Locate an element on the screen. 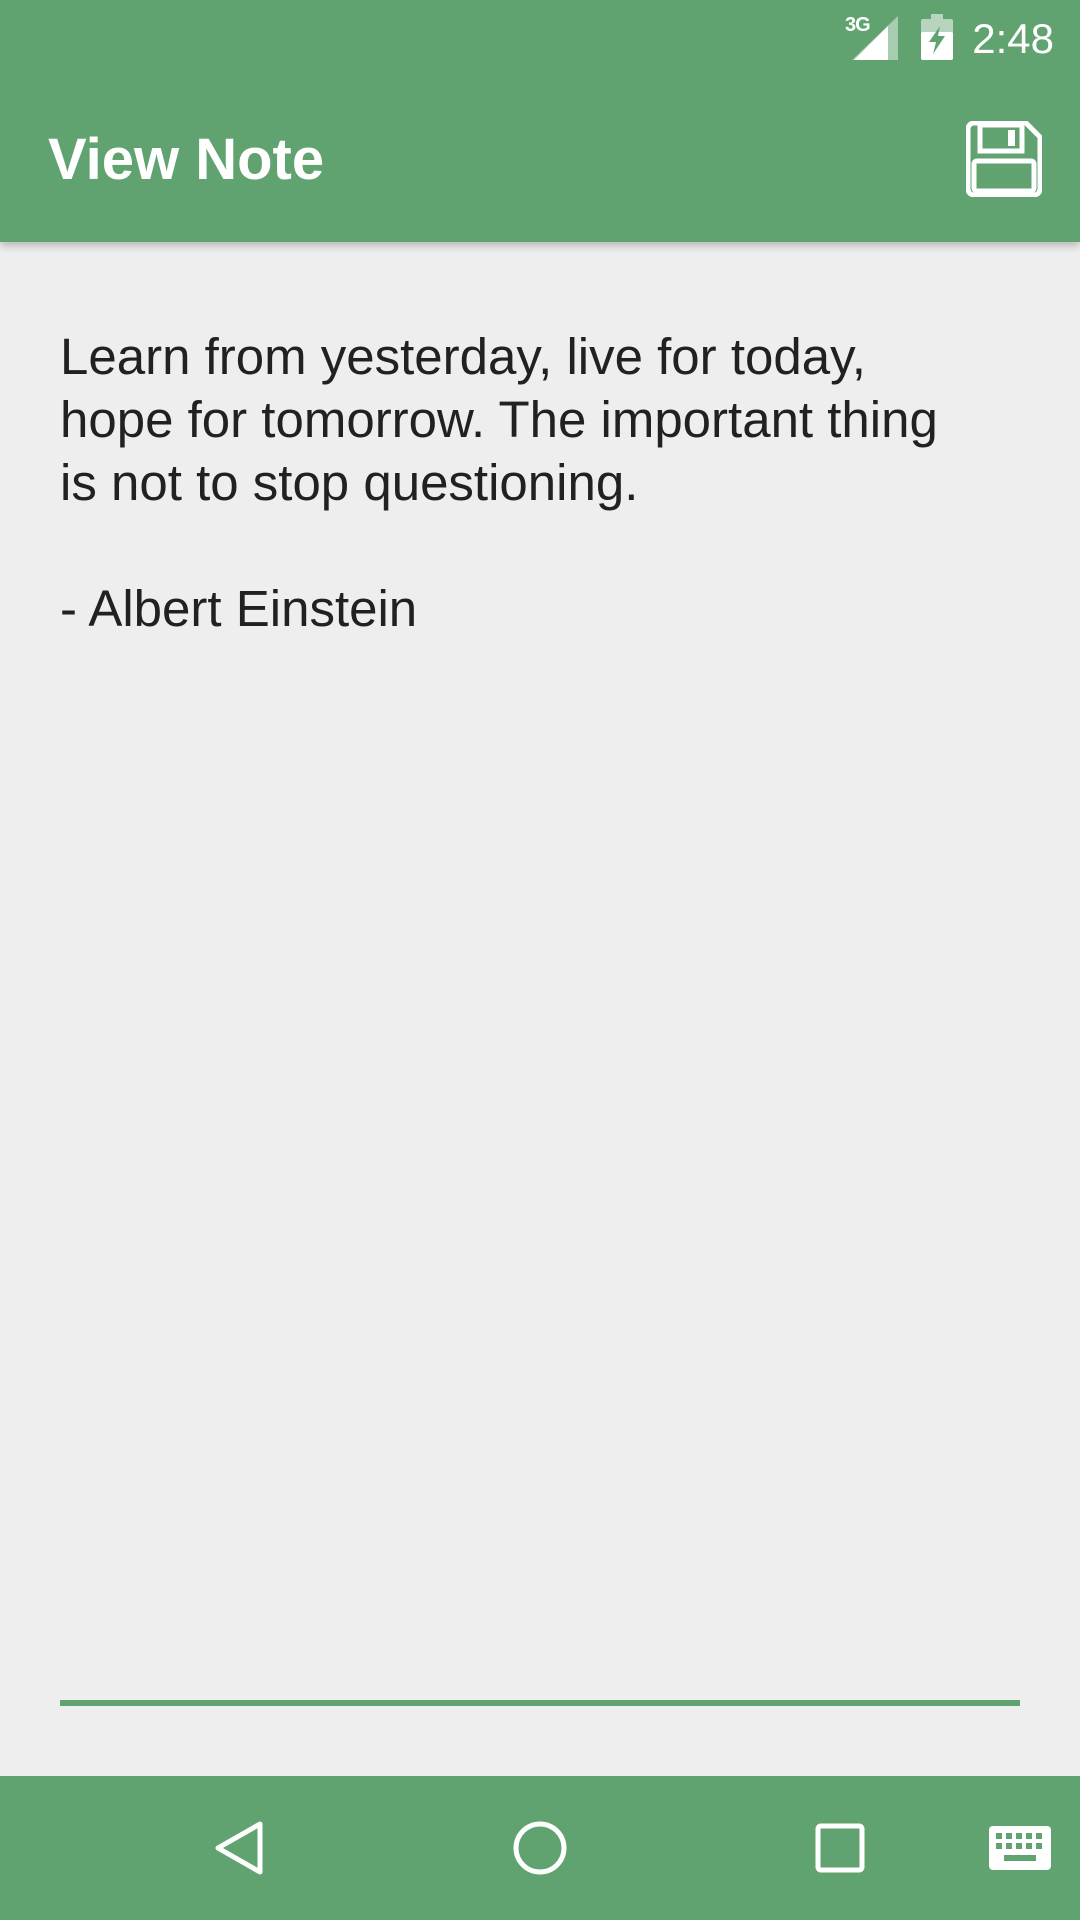  note-field-underline is located at coordinates (540, 1703).